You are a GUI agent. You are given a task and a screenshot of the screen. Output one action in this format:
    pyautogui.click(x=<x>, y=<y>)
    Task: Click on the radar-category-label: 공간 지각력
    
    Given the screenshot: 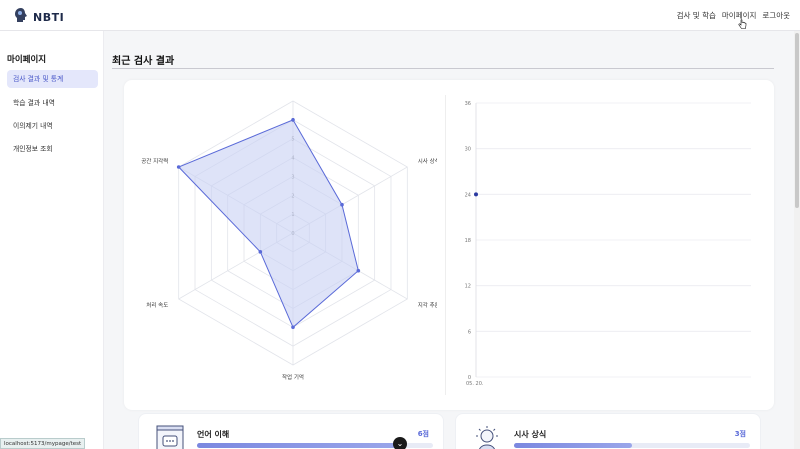 What is the action you would take?
    pyautogui.click(x=154, y=161)
    